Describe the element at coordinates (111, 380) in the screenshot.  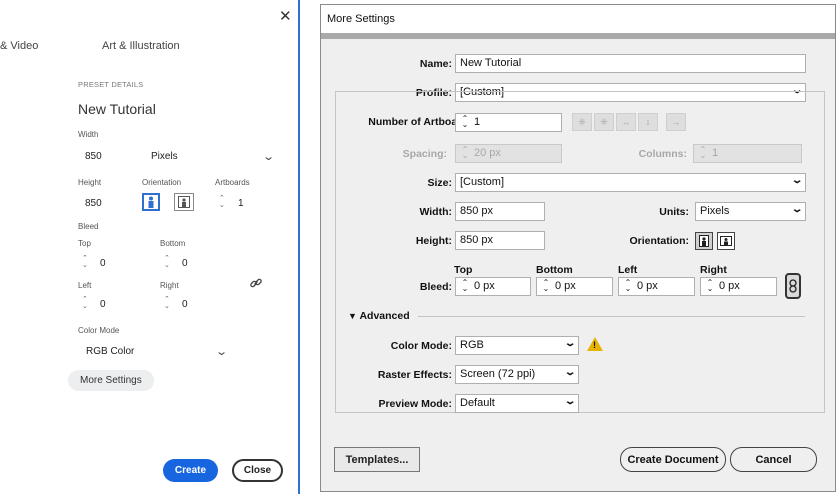
I see `more-settings-button: More Settings` at that location.